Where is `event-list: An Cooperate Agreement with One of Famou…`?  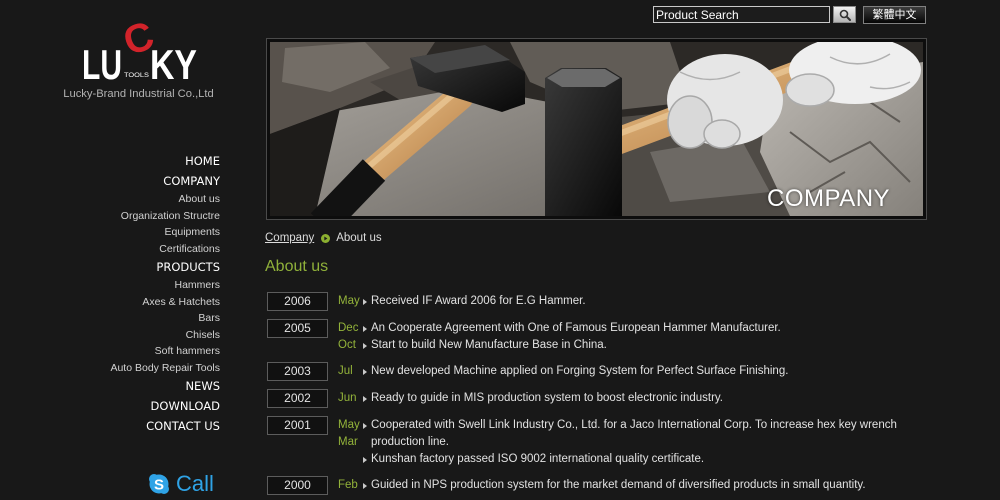 event-list: An Cooperate Agreement with One of Famou… is located at coordinates (645, 336).